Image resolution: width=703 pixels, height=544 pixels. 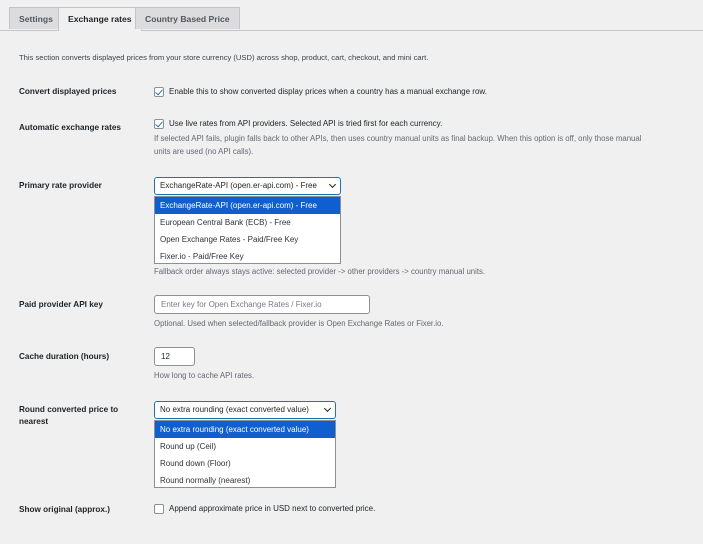 I want to click on provider-option: European Central Bank (ECB) - Free, so click(x=247, y=222).